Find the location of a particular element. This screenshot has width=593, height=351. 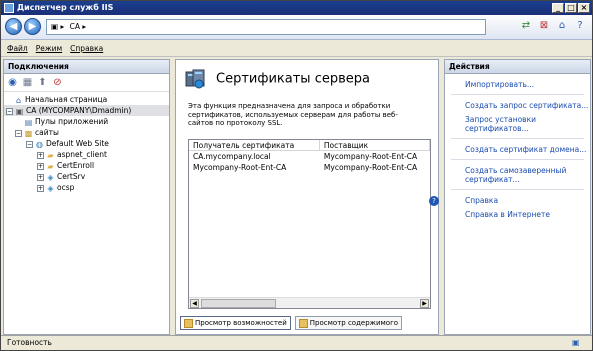

scroll-left-icon: ◀ is located at coordinates (194, 303).